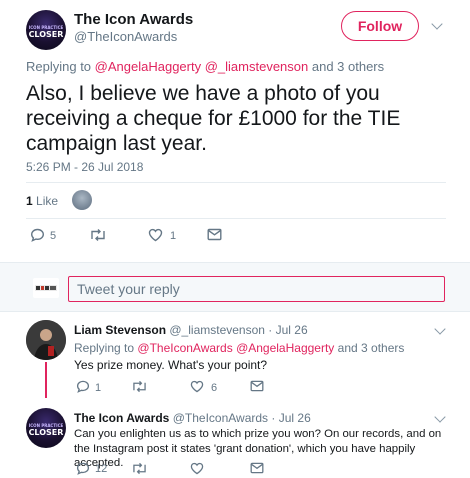 The height and width of the screenshot is (478, 470). I want to click on like-stats: 1 Like, so click(42, 201).